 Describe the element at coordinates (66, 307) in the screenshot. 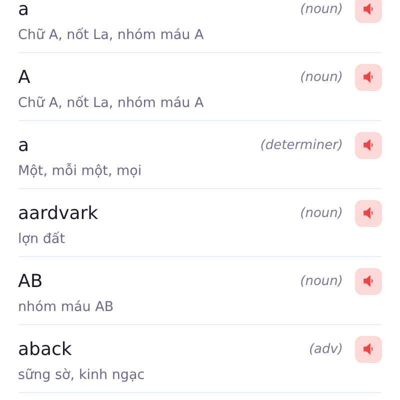

I see `word-meaning: nhóm máu AB` at that location.